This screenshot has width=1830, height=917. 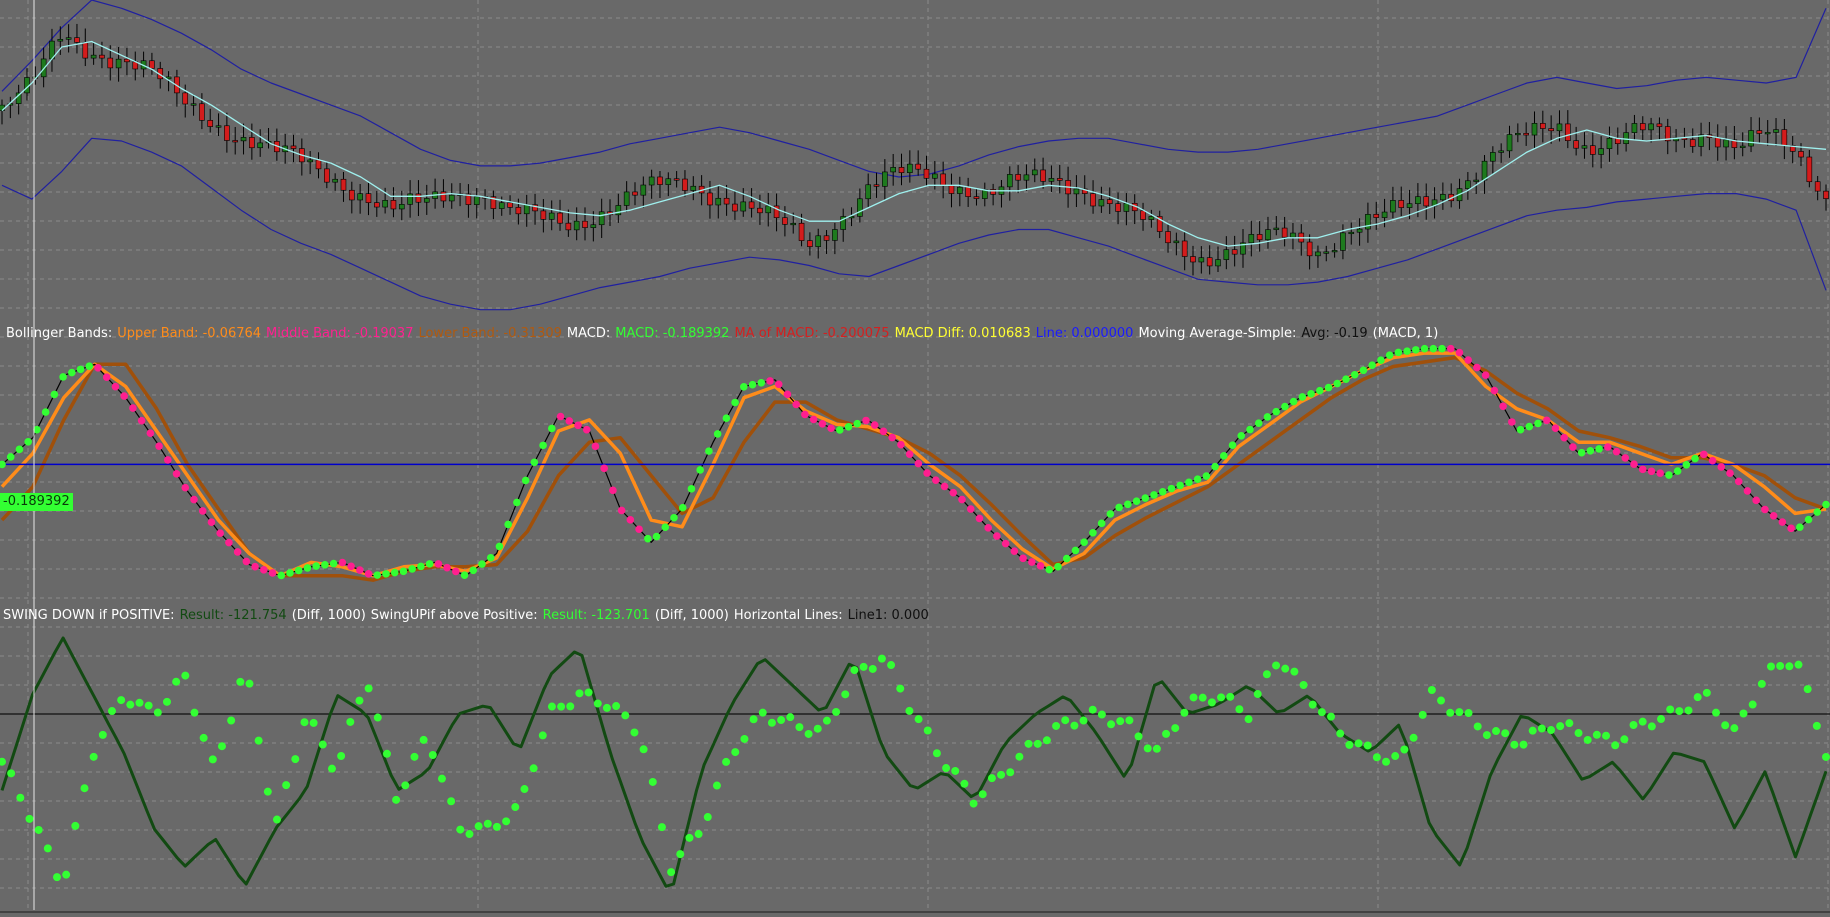 What do you see at coordinates (596, 615) in the screenshot?
I see `legend-entry: Result: -123.701` at bounding box center [596, 615].